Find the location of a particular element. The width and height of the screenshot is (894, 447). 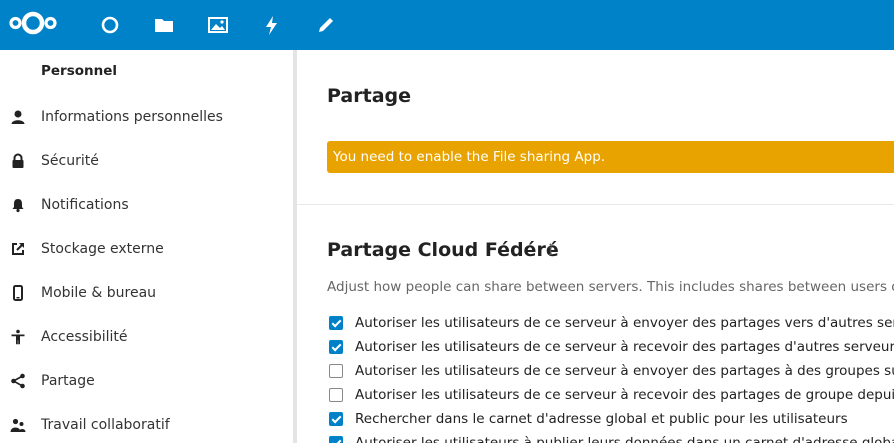

sidebar-item-label: Notifications is located at coordinates (85, 205).